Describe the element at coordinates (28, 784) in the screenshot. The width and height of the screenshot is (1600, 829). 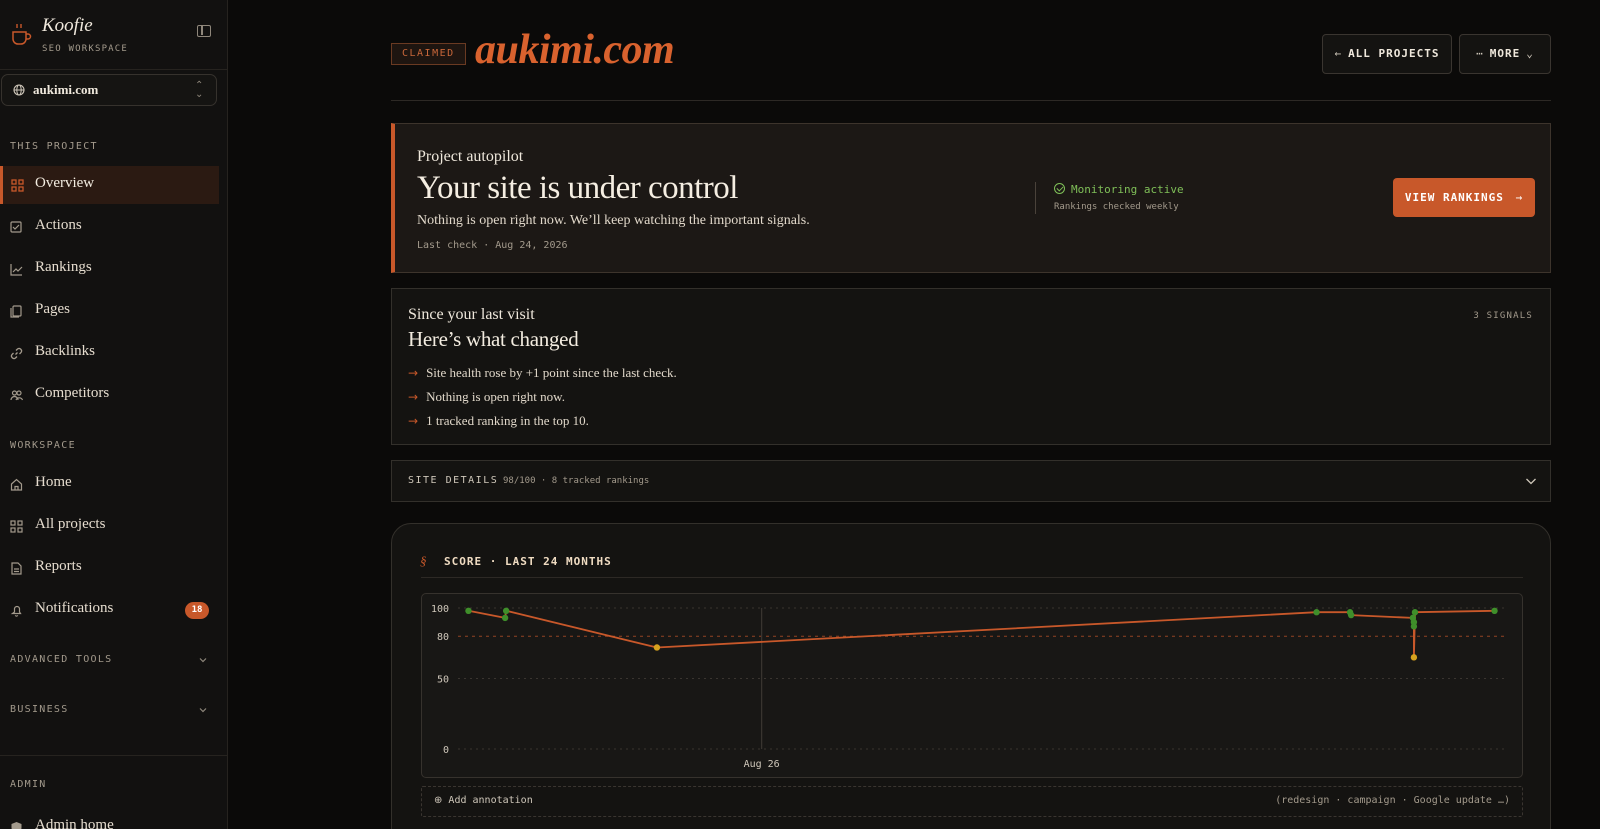
I see `section-label-admin: ADMIN` at that location.